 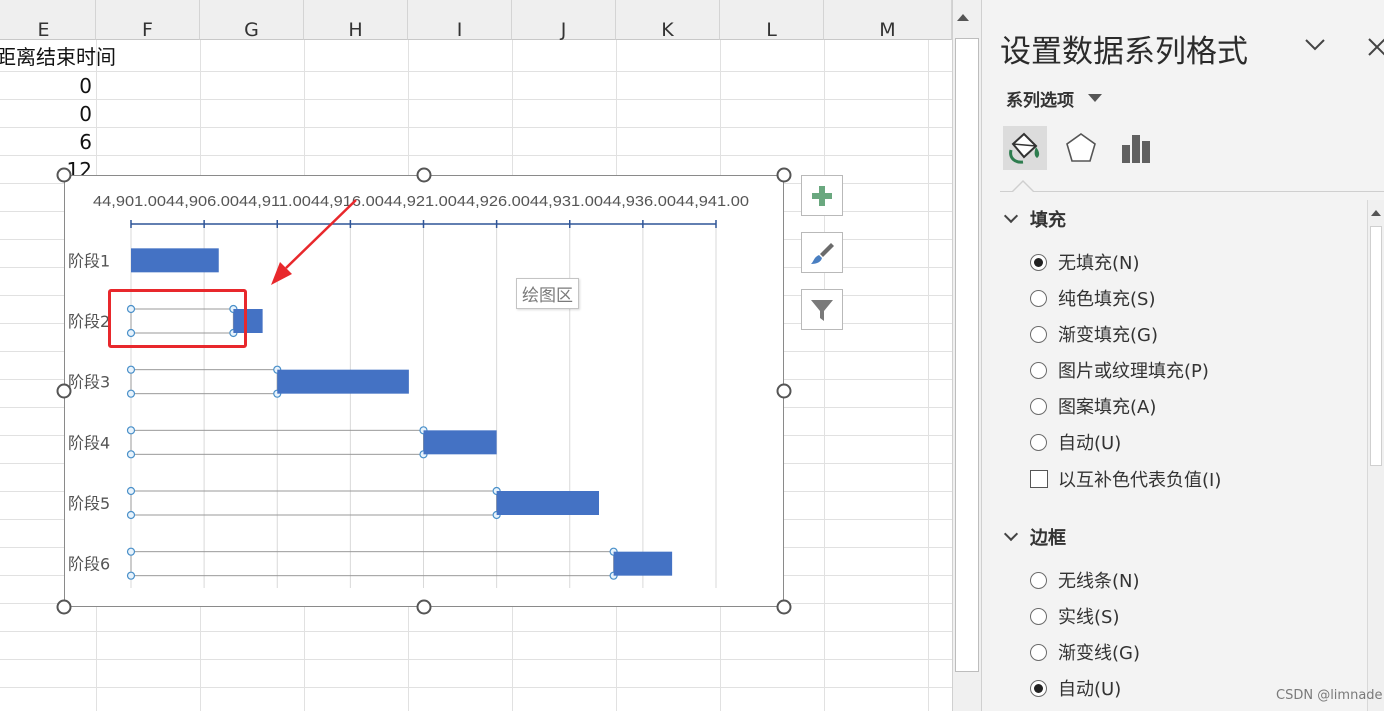 I want to click on option-label: 图片或纹理填充(P), so click(x=1133, y=371).